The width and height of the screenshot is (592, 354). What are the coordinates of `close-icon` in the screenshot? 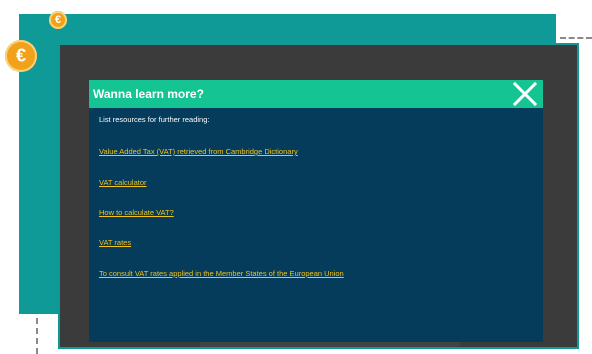 It's located at (525, 94).